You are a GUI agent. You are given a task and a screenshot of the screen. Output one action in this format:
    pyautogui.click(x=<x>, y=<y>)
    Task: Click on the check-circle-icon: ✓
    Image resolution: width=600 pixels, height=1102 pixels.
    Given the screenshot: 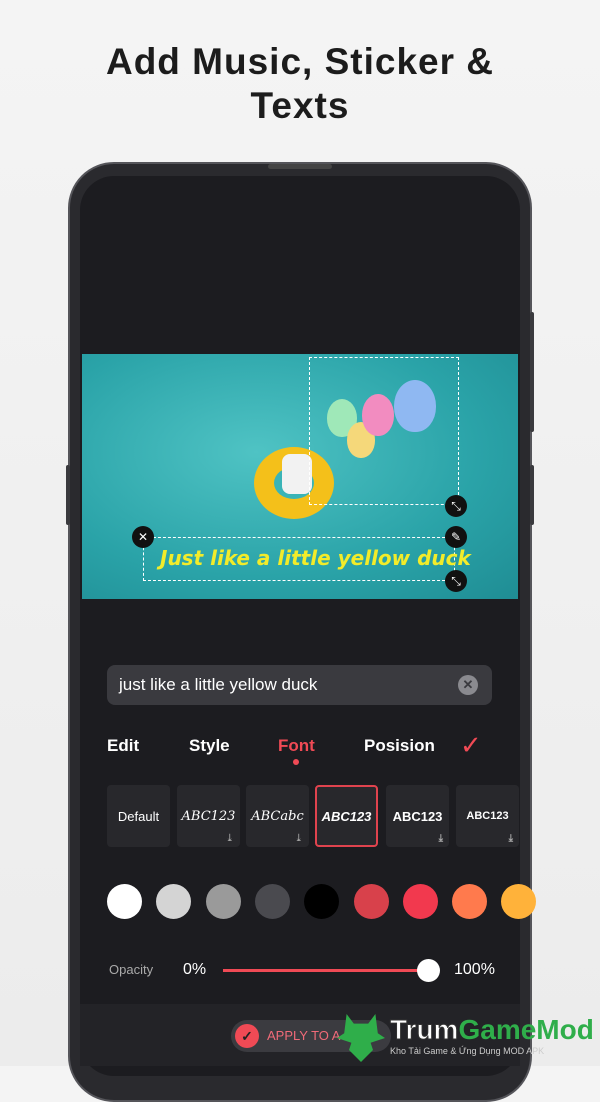 What is the action you would take?
    pyautogui.click(x=247, y=1036)
    